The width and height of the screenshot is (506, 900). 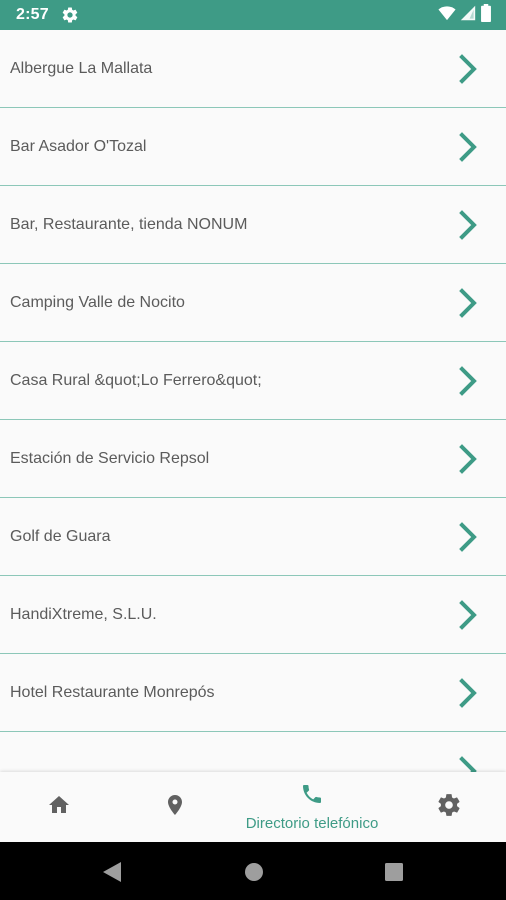 I want to click on list-item: Camping Valle de Nocito, so click(x=253, y=303).